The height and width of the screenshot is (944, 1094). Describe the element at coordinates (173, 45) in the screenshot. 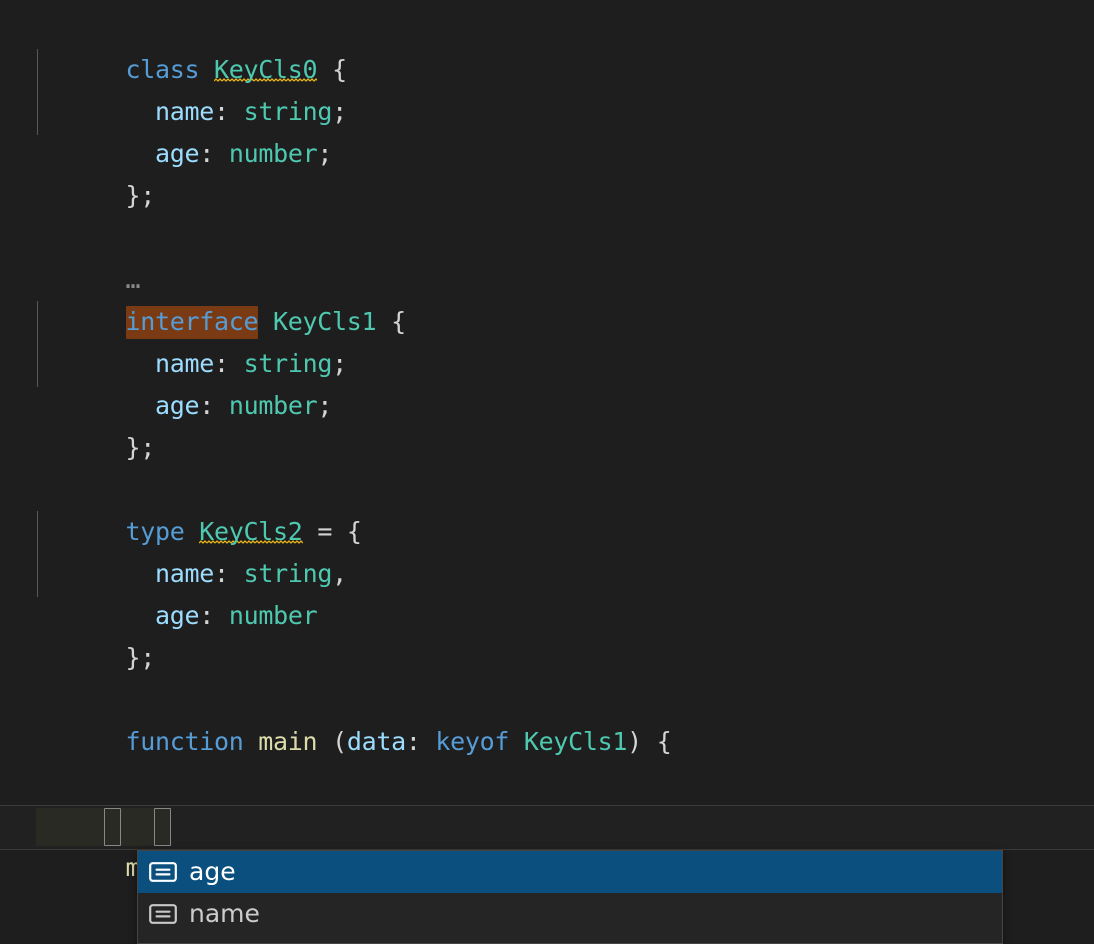

I see `code-line-1: class KeyCls0 {` at that location.